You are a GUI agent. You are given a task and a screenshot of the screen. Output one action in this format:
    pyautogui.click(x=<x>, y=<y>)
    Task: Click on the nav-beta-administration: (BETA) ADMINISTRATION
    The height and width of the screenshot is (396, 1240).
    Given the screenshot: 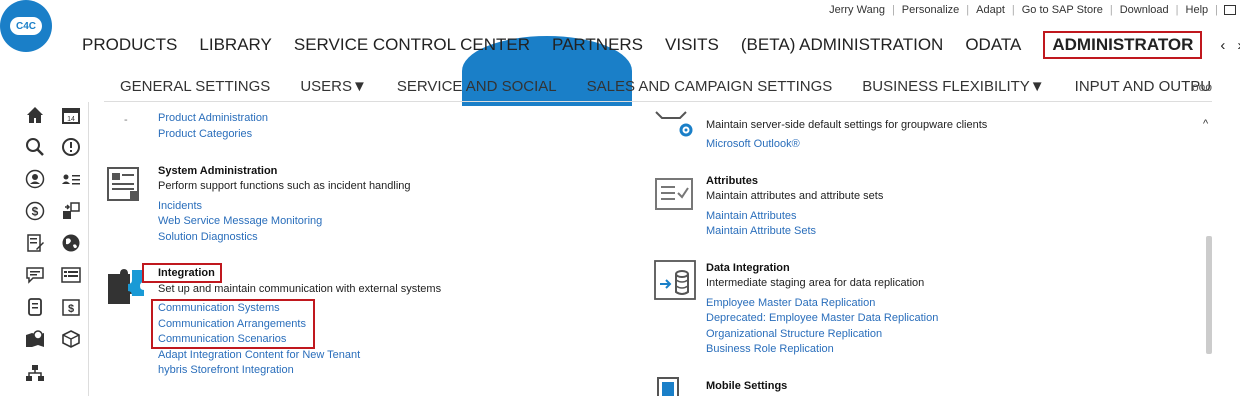 What is the action you would take?
    pyautogui.click(x=842, y=45)
    